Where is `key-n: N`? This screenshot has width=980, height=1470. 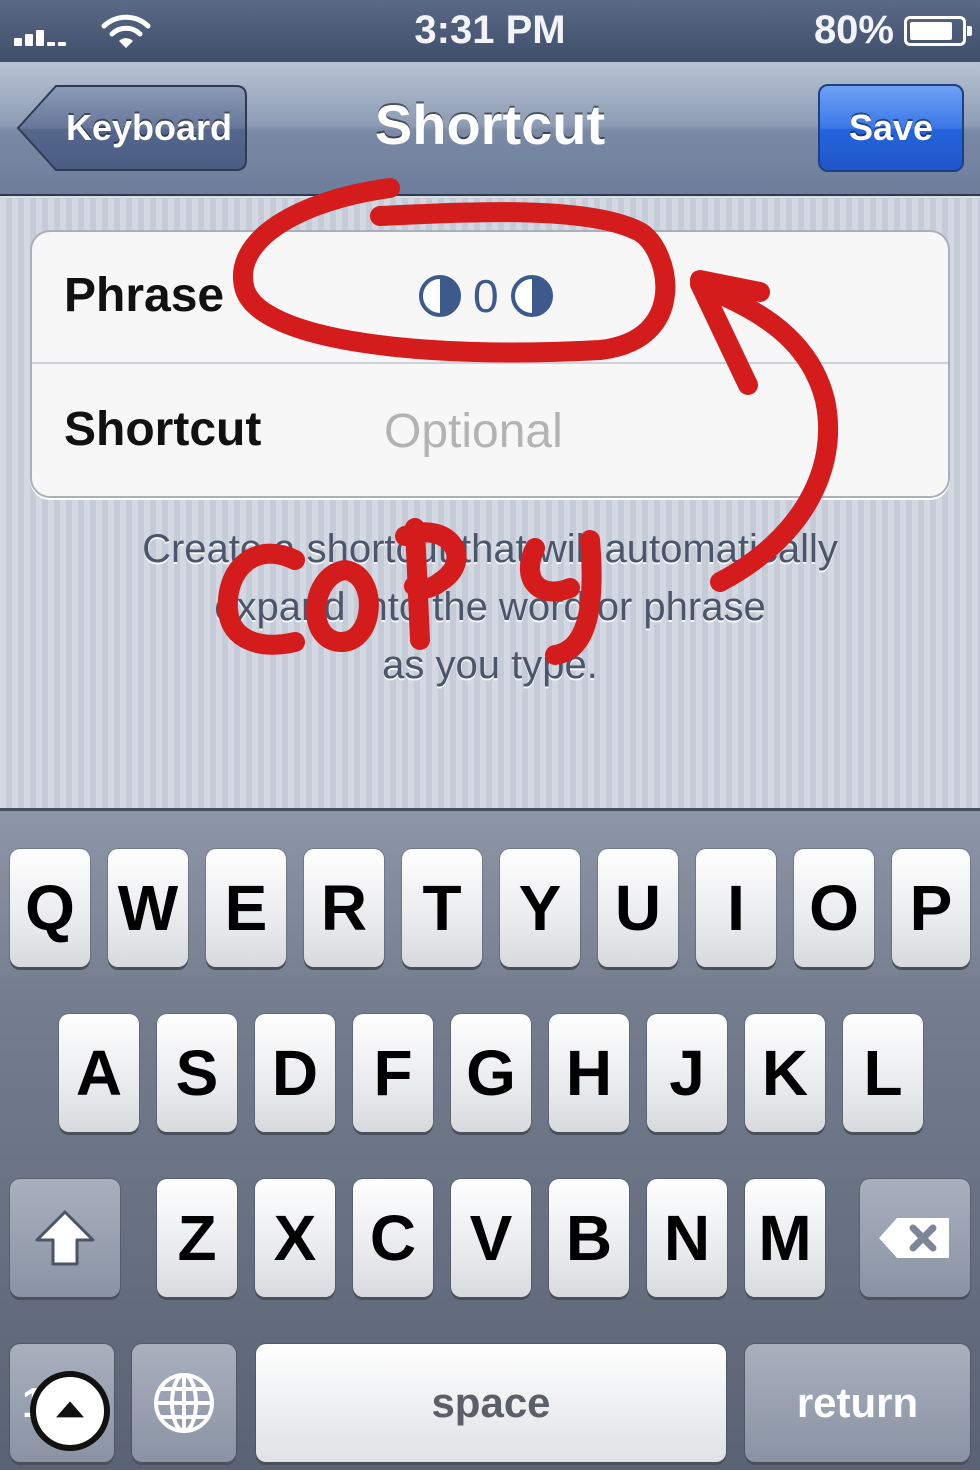
key-n: N is located at coordinates (687, 1238).